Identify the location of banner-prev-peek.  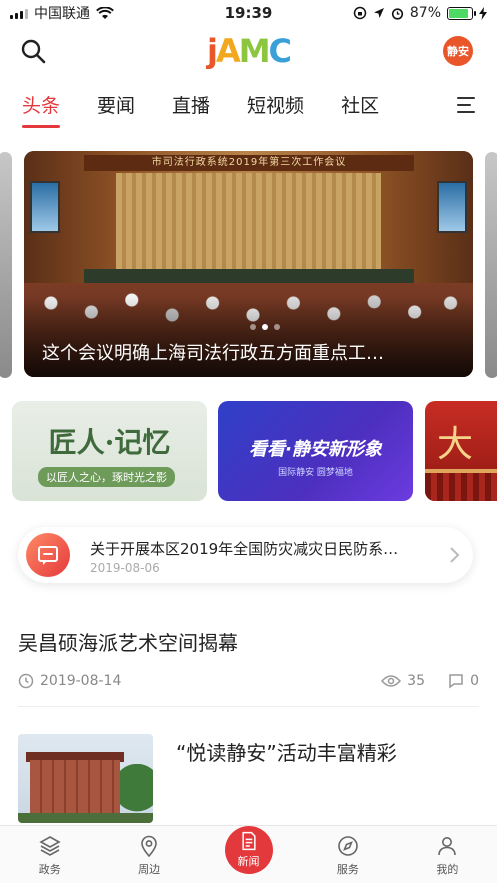
(6, 265).